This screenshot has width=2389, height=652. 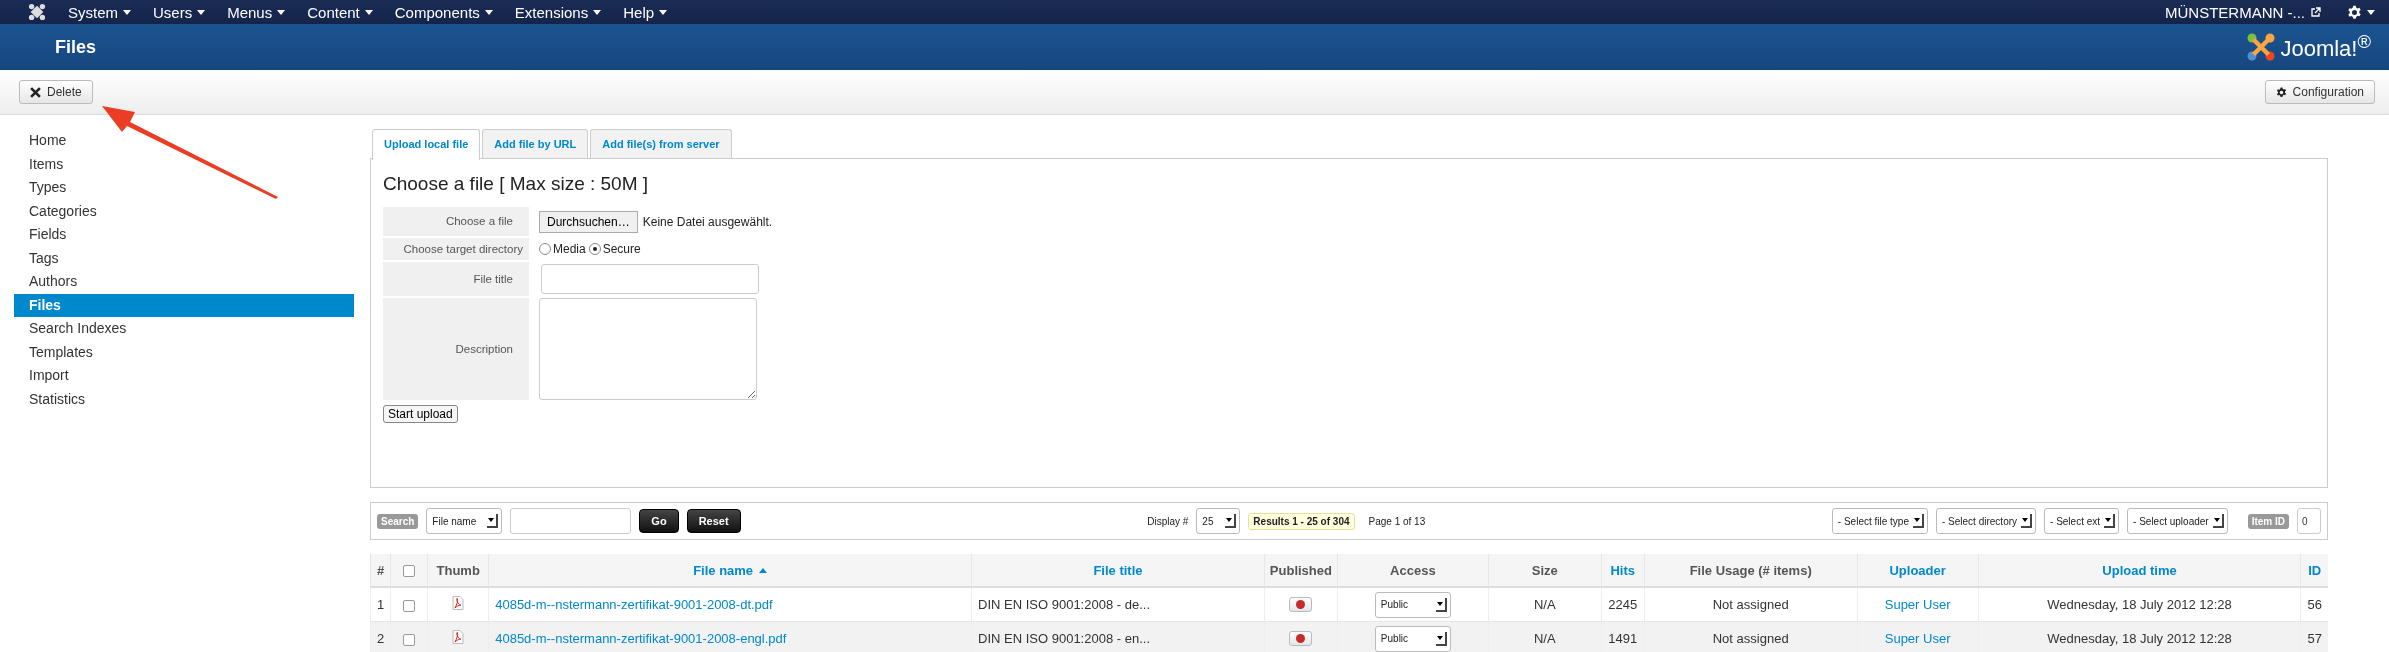 What do you see at coordinates (184, 188) in the screenshot?
I see `sidebar-item: Types` at bounding box center [184, 188].